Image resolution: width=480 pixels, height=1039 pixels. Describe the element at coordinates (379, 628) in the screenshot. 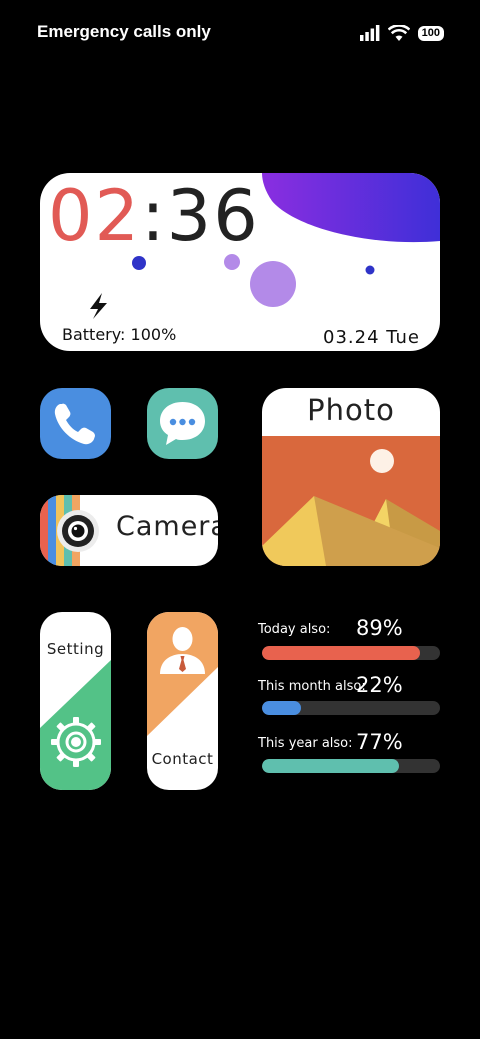

I see `progress-today-percent: 89%` at that location.